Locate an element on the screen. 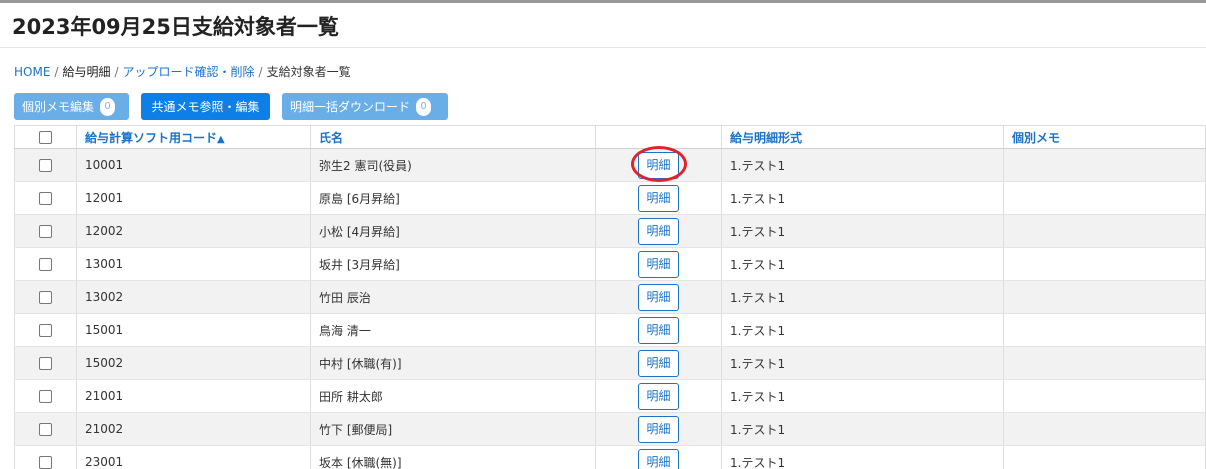  table-row: 12002 小松 [4月昇給] 明細 1.テスト1 is located at coordinates (610, 231).